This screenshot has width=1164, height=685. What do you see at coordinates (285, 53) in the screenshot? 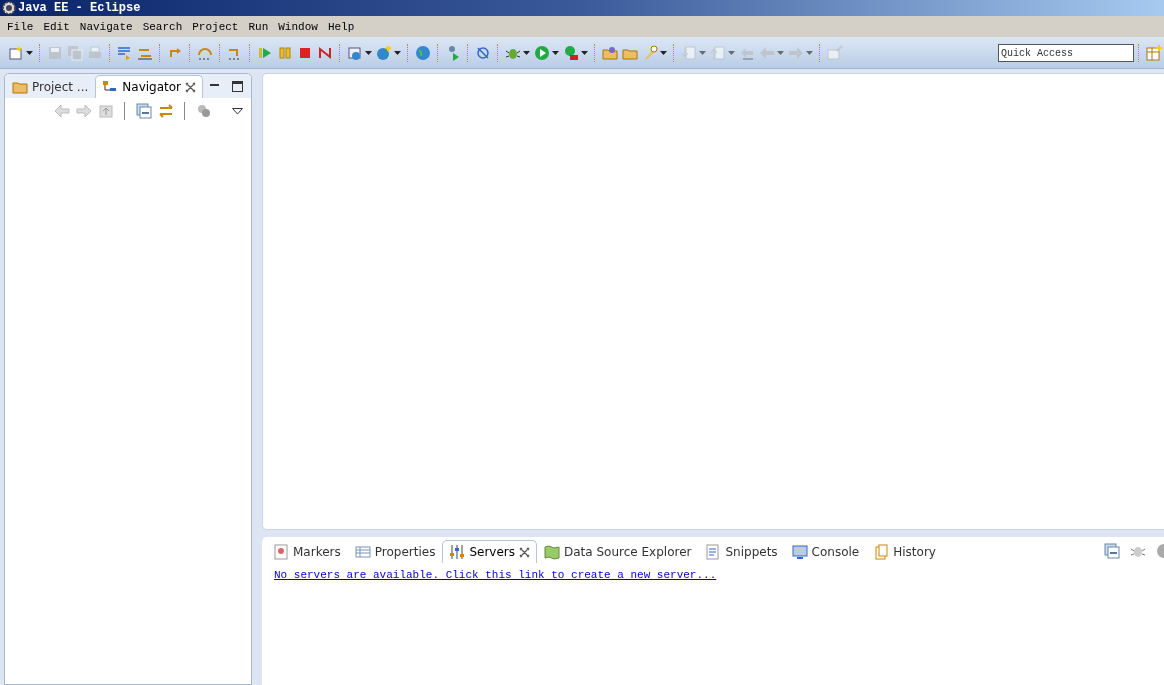
I see `pause-icon` at bounding box center [285, 53].